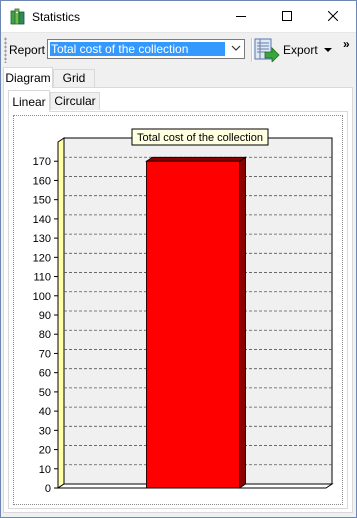 The width and height of the screenshot is (357, 518). I want to click on tab-grid: Grid, so click(74, 78).